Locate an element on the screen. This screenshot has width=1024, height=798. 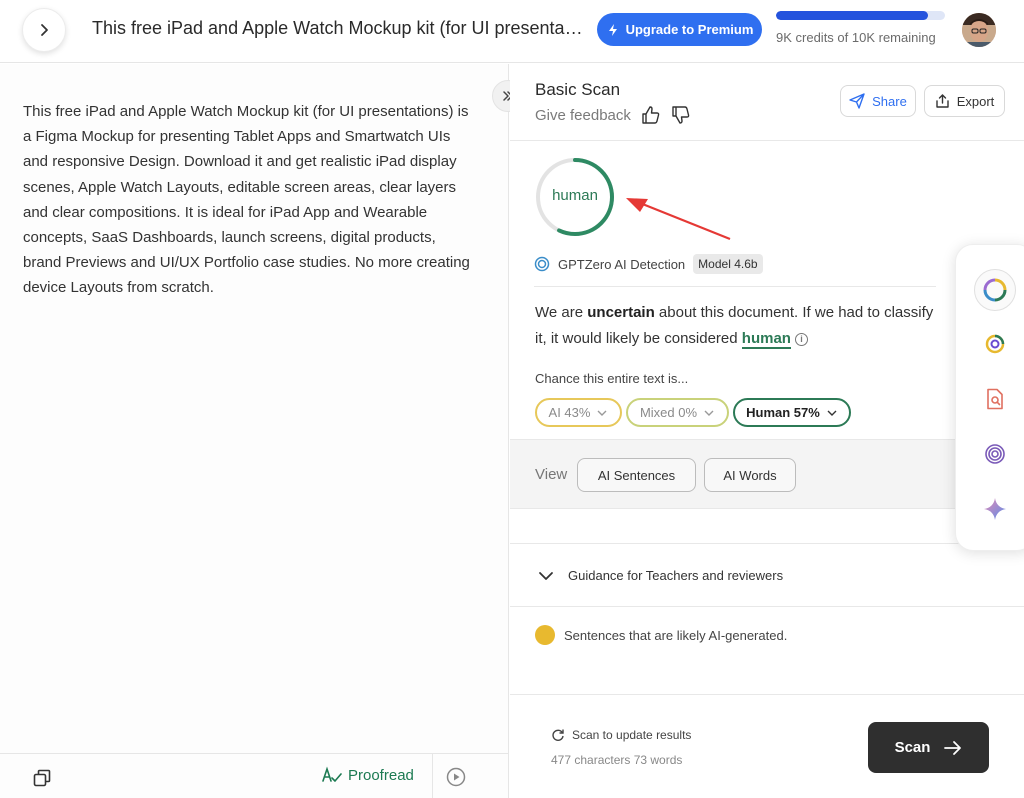
share-button: Share is located at coordinates (878, 101).